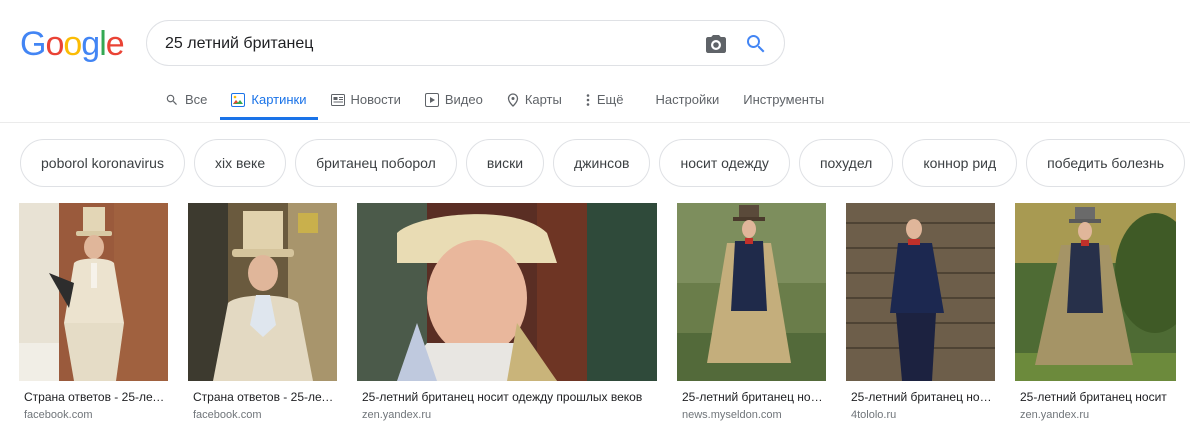  I want to click on chip: poborol koronavirus, so click(102, 163).